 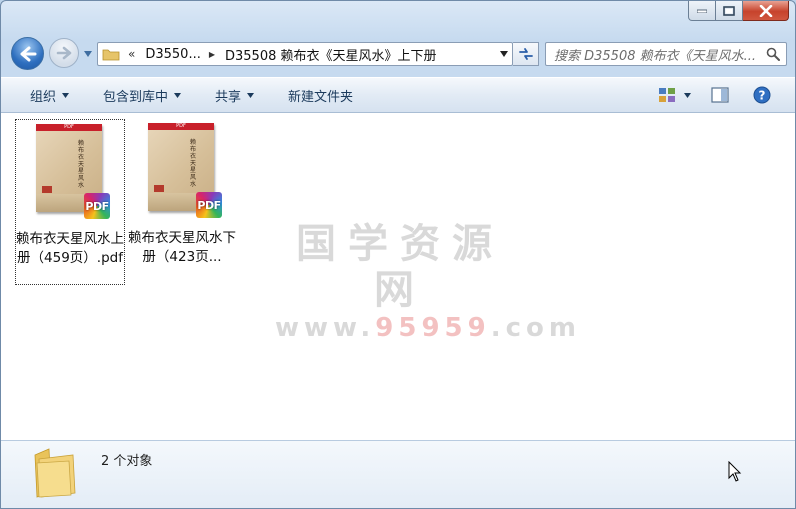 What do you see at coordinates (735, 471) in the screenshot?
I see `mouse-cursor-icon` at bounding box center [735, 471].